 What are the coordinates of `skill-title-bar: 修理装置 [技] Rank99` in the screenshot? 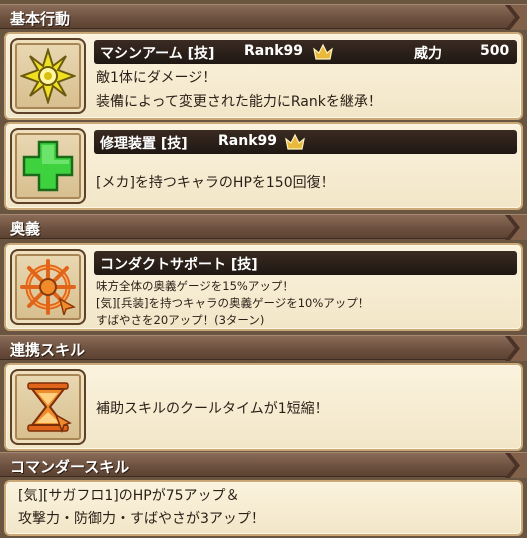 It's located at (305, 142).